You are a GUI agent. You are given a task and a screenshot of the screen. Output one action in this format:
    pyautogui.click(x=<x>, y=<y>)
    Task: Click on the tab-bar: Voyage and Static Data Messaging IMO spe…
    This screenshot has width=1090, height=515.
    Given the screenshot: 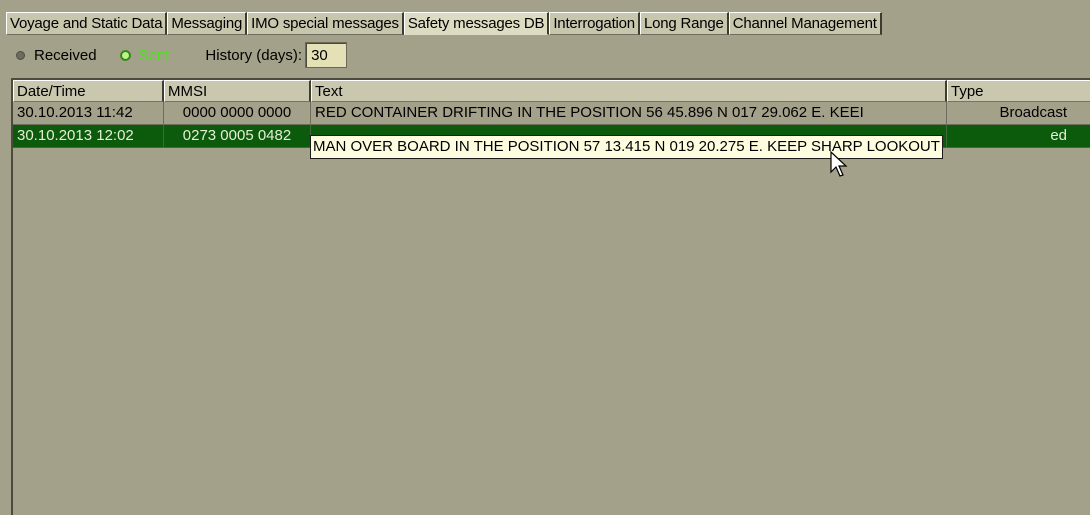 What is the action you would take?
    pyautogui.click(x=444, y=23)
    